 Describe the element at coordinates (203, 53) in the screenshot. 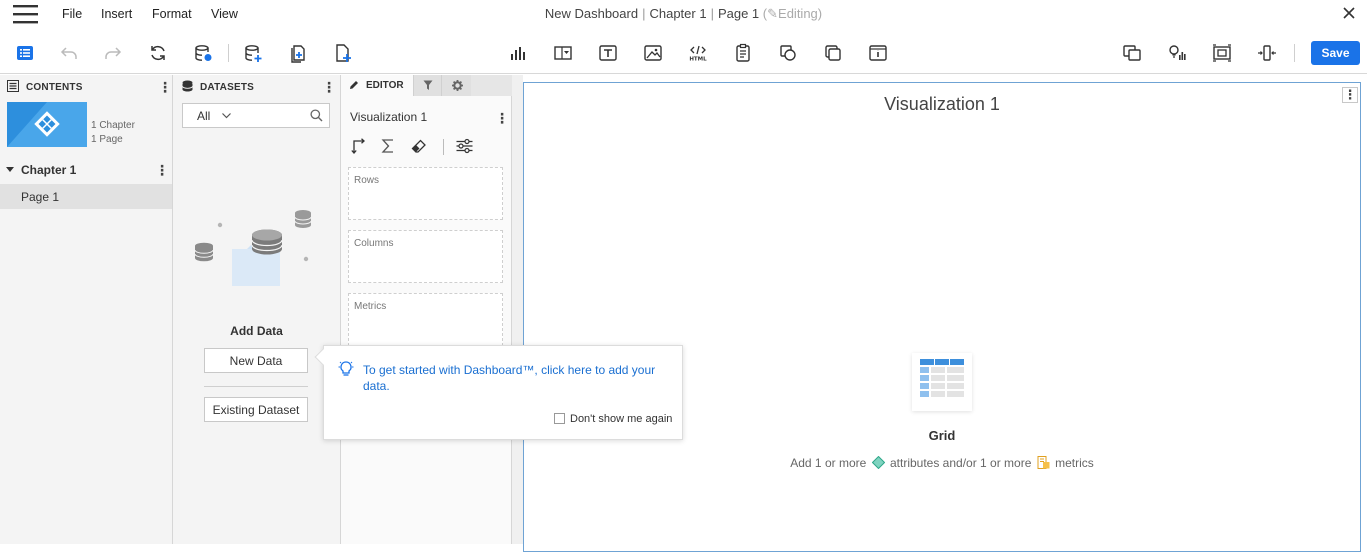

I see `data-source-icon` at that location.